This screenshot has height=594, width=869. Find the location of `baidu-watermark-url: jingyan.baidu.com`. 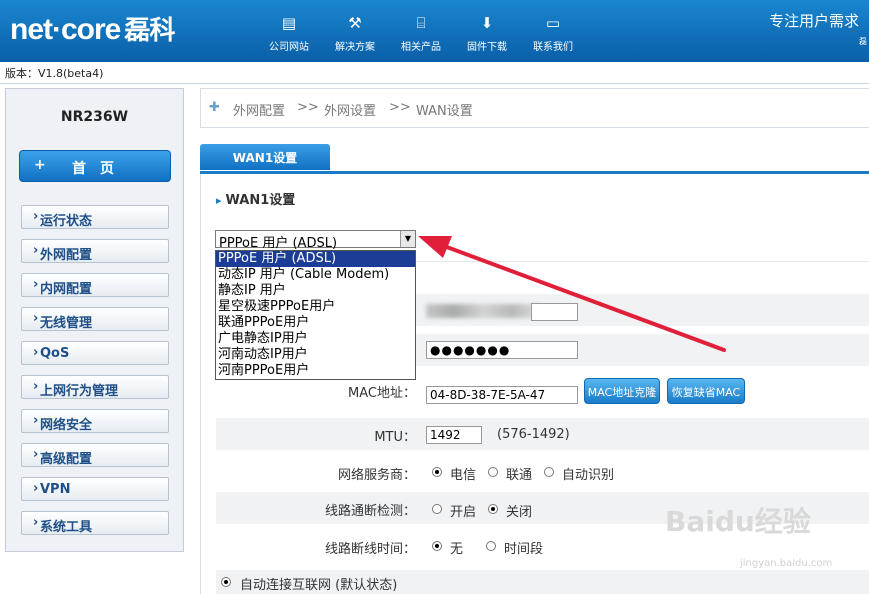

baidu-watermark-url: jingyan.baidu.com is located at coordinates (786, 563).